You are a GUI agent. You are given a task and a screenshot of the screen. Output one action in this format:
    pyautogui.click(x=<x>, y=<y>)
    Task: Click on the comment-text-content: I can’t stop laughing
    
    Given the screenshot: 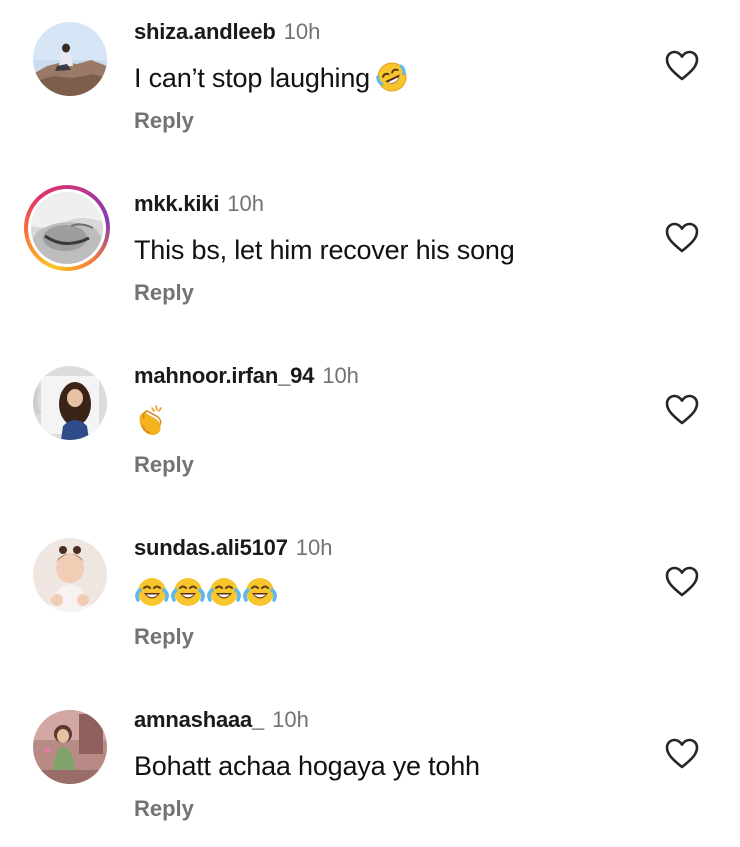 What is the action you would take?
    pyautogui.click(x=252, y=78)
    